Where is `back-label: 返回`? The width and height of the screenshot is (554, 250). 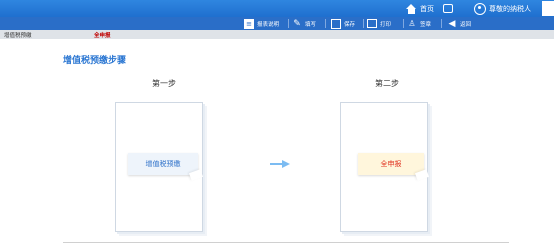
back-label: 返回 is located at coordinates (466, 24).